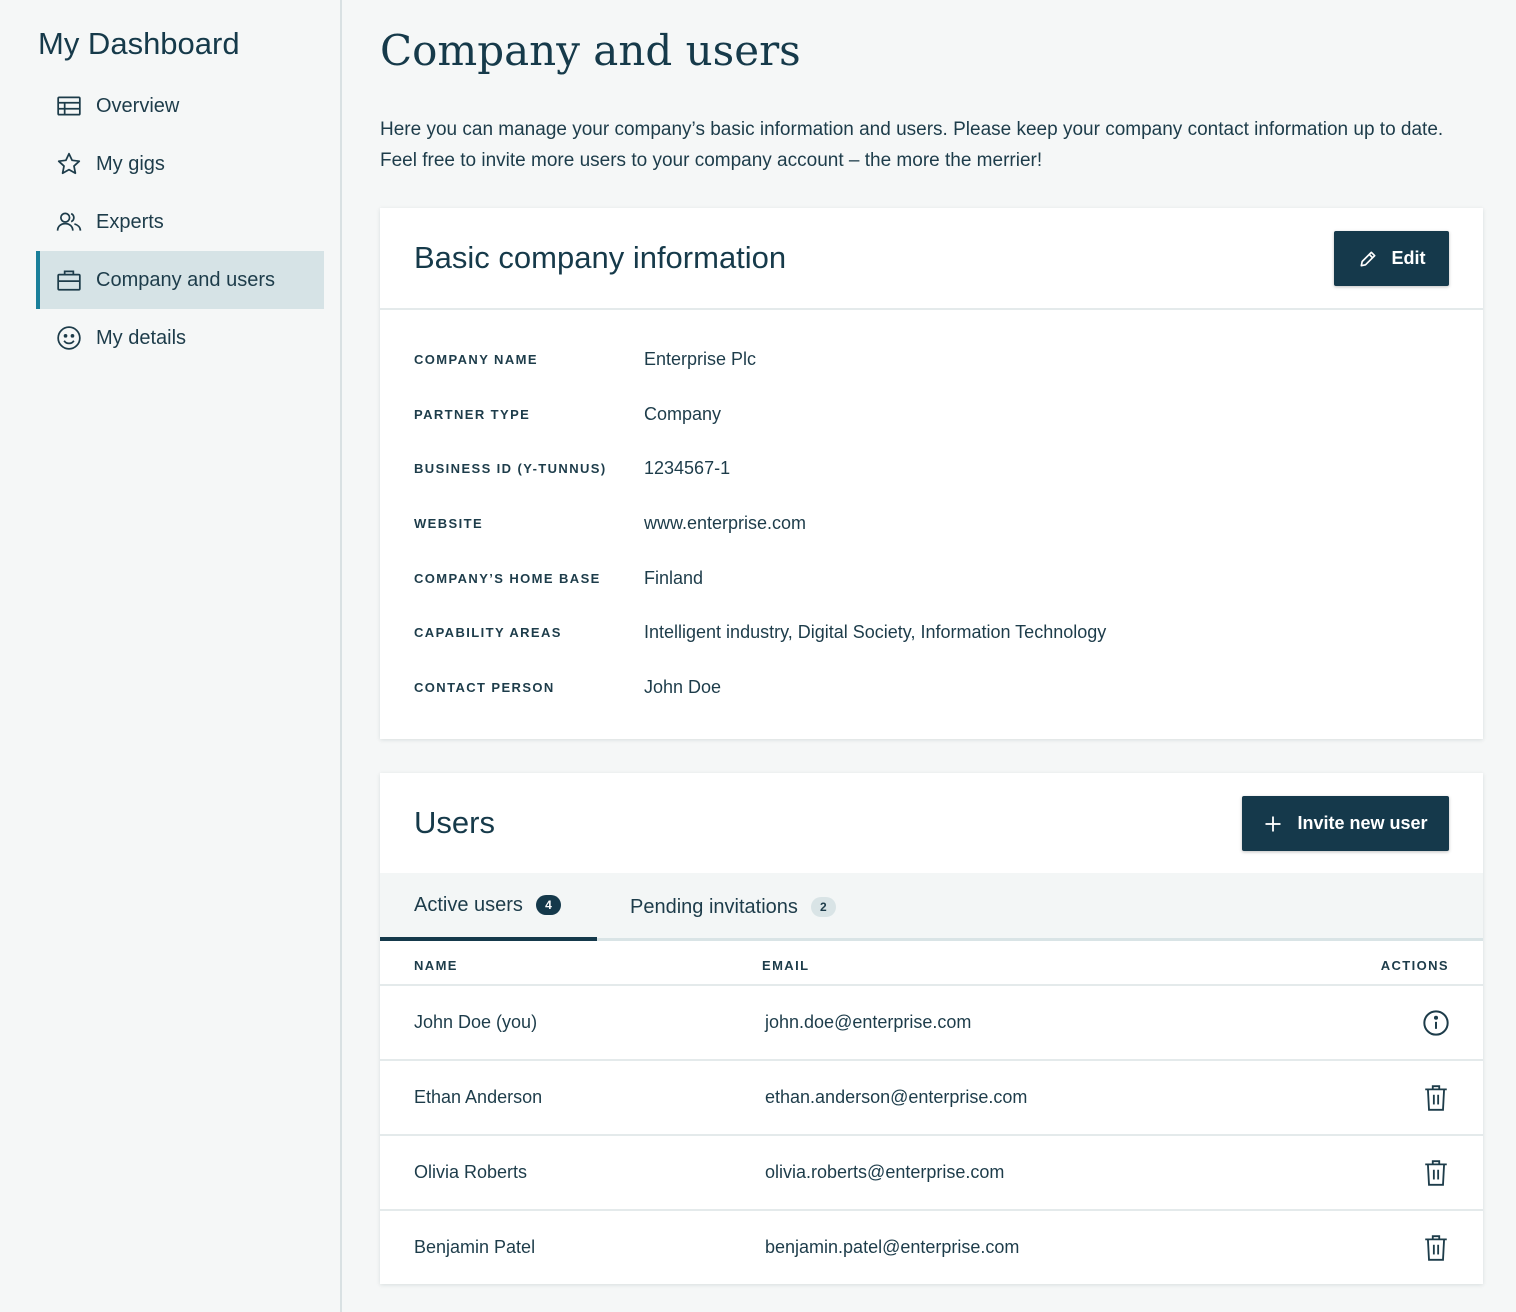  I want to click on sidebar-item-label: My details, so click(141, 337).